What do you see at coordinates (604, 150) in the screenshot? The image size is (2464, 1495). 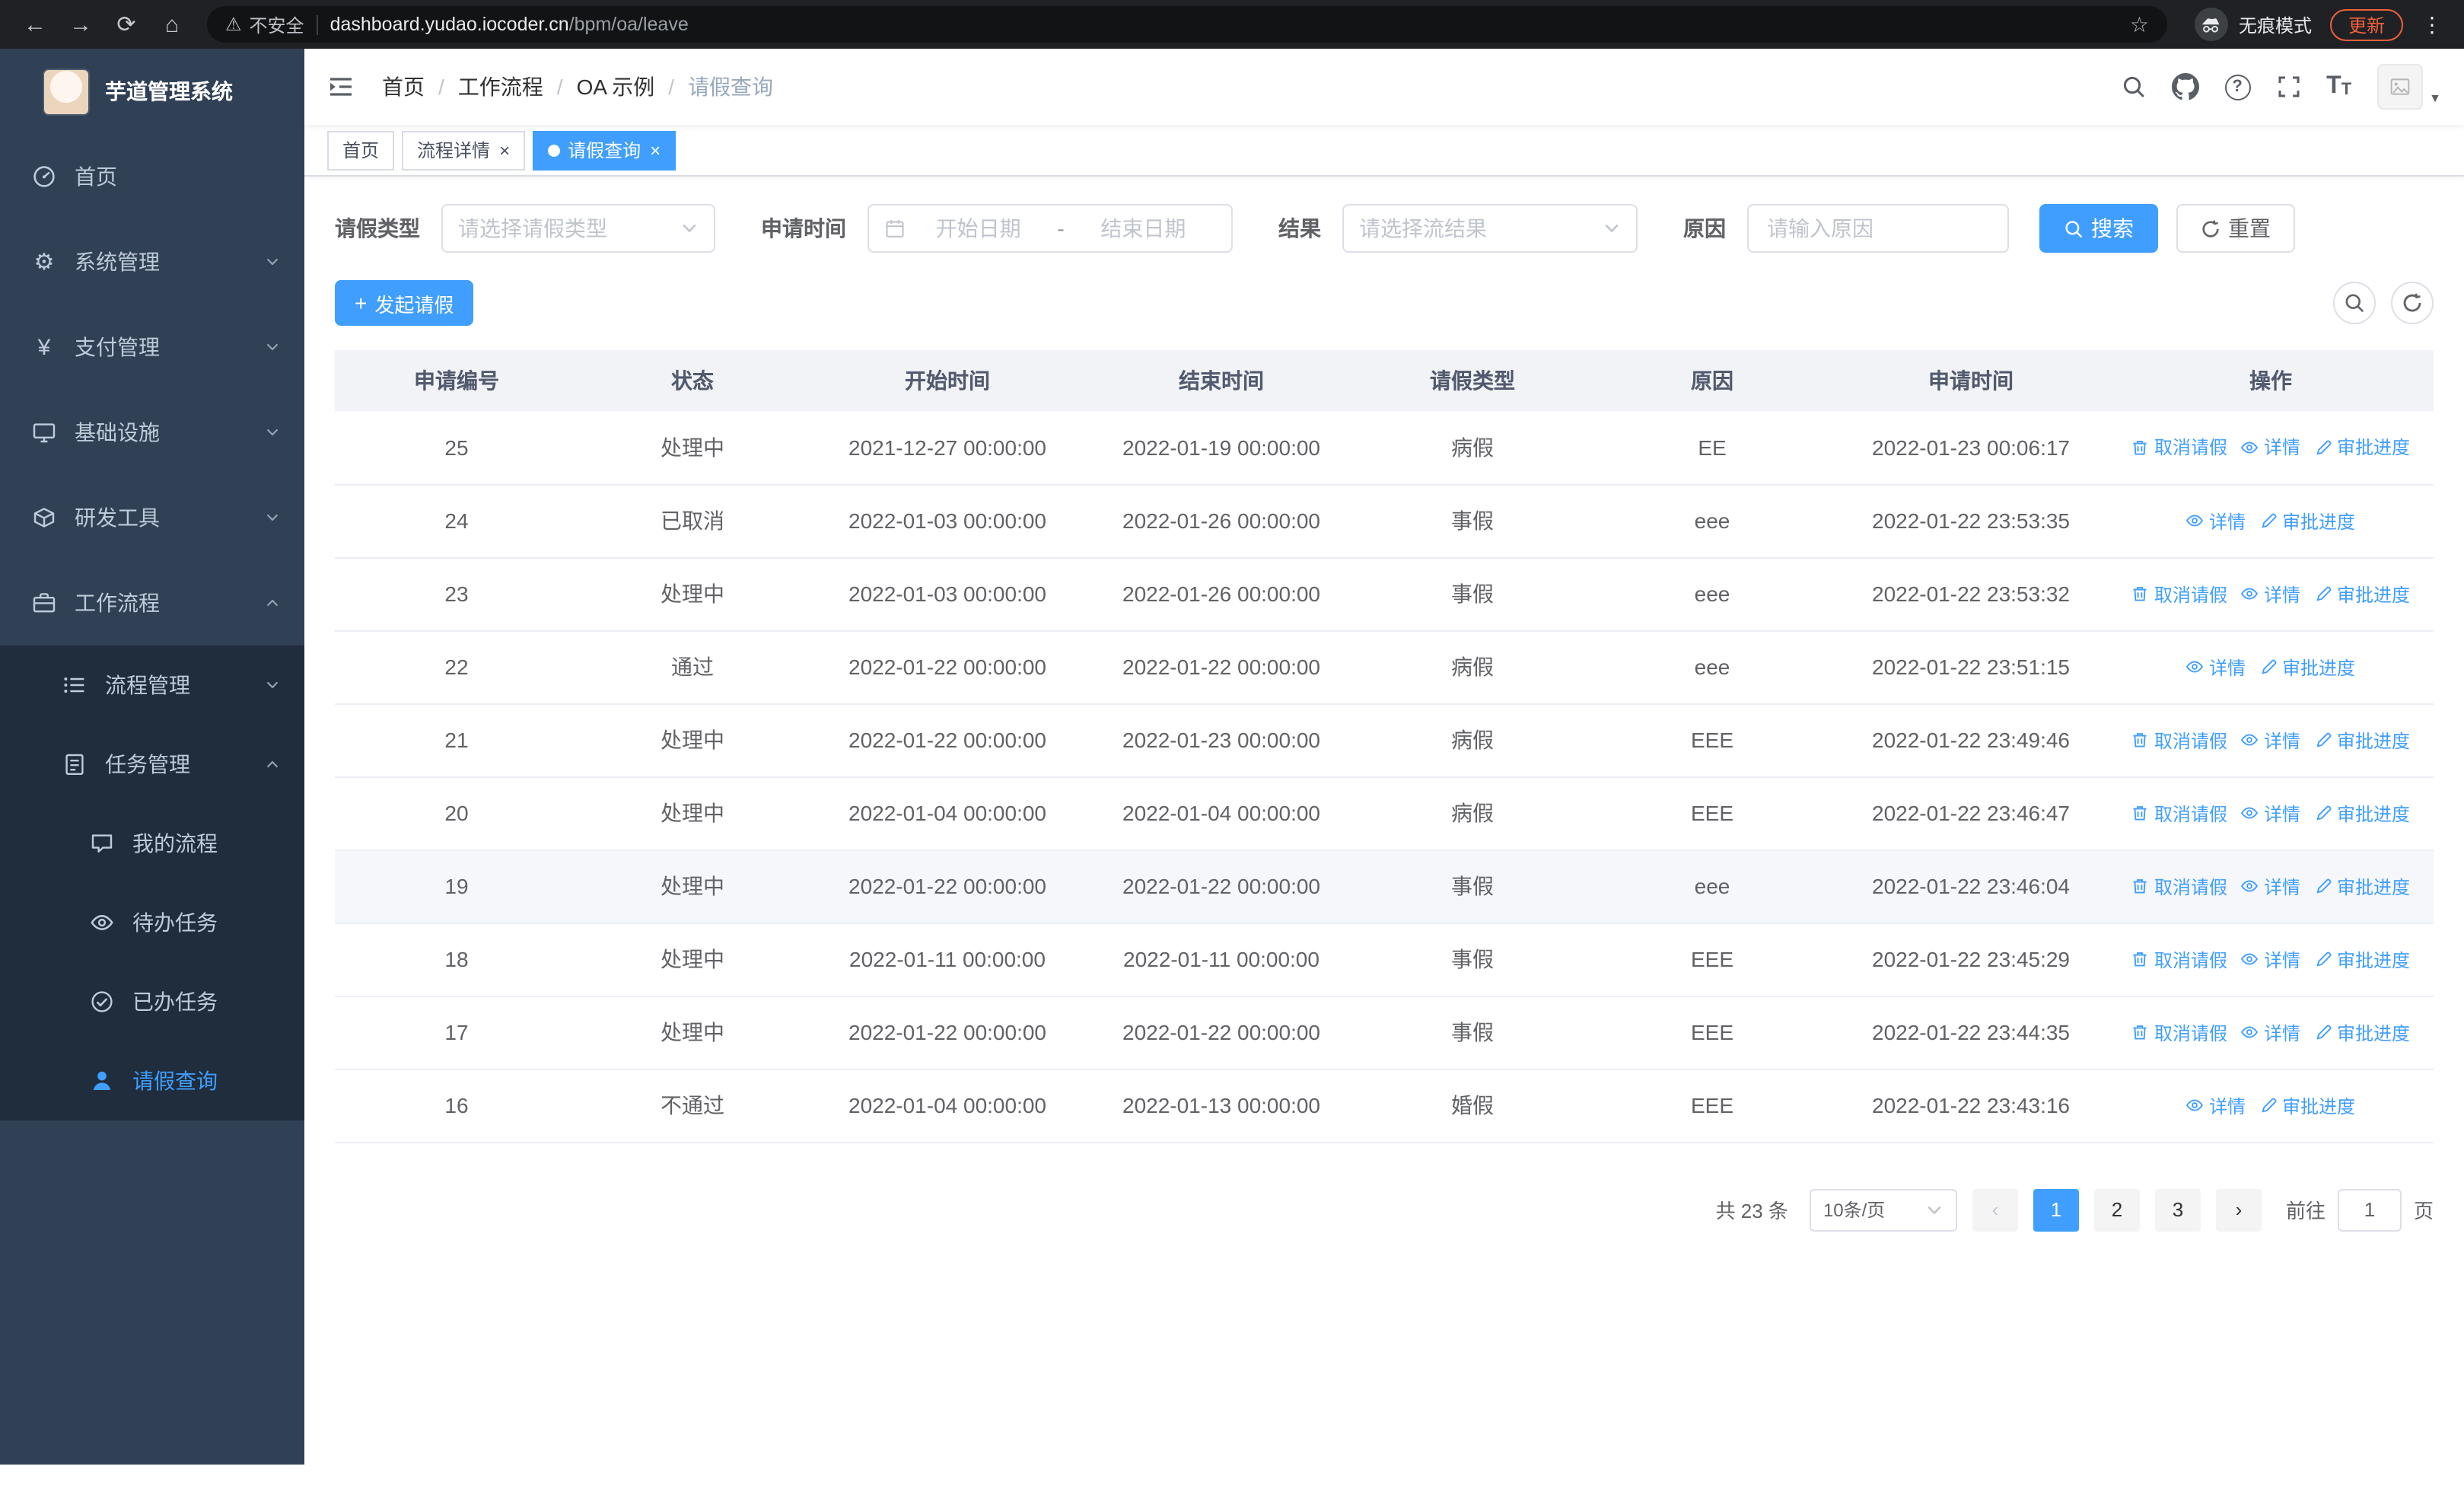 I see `tab-leave-query: 请假查询 ×` at bounding box center [604, 150].